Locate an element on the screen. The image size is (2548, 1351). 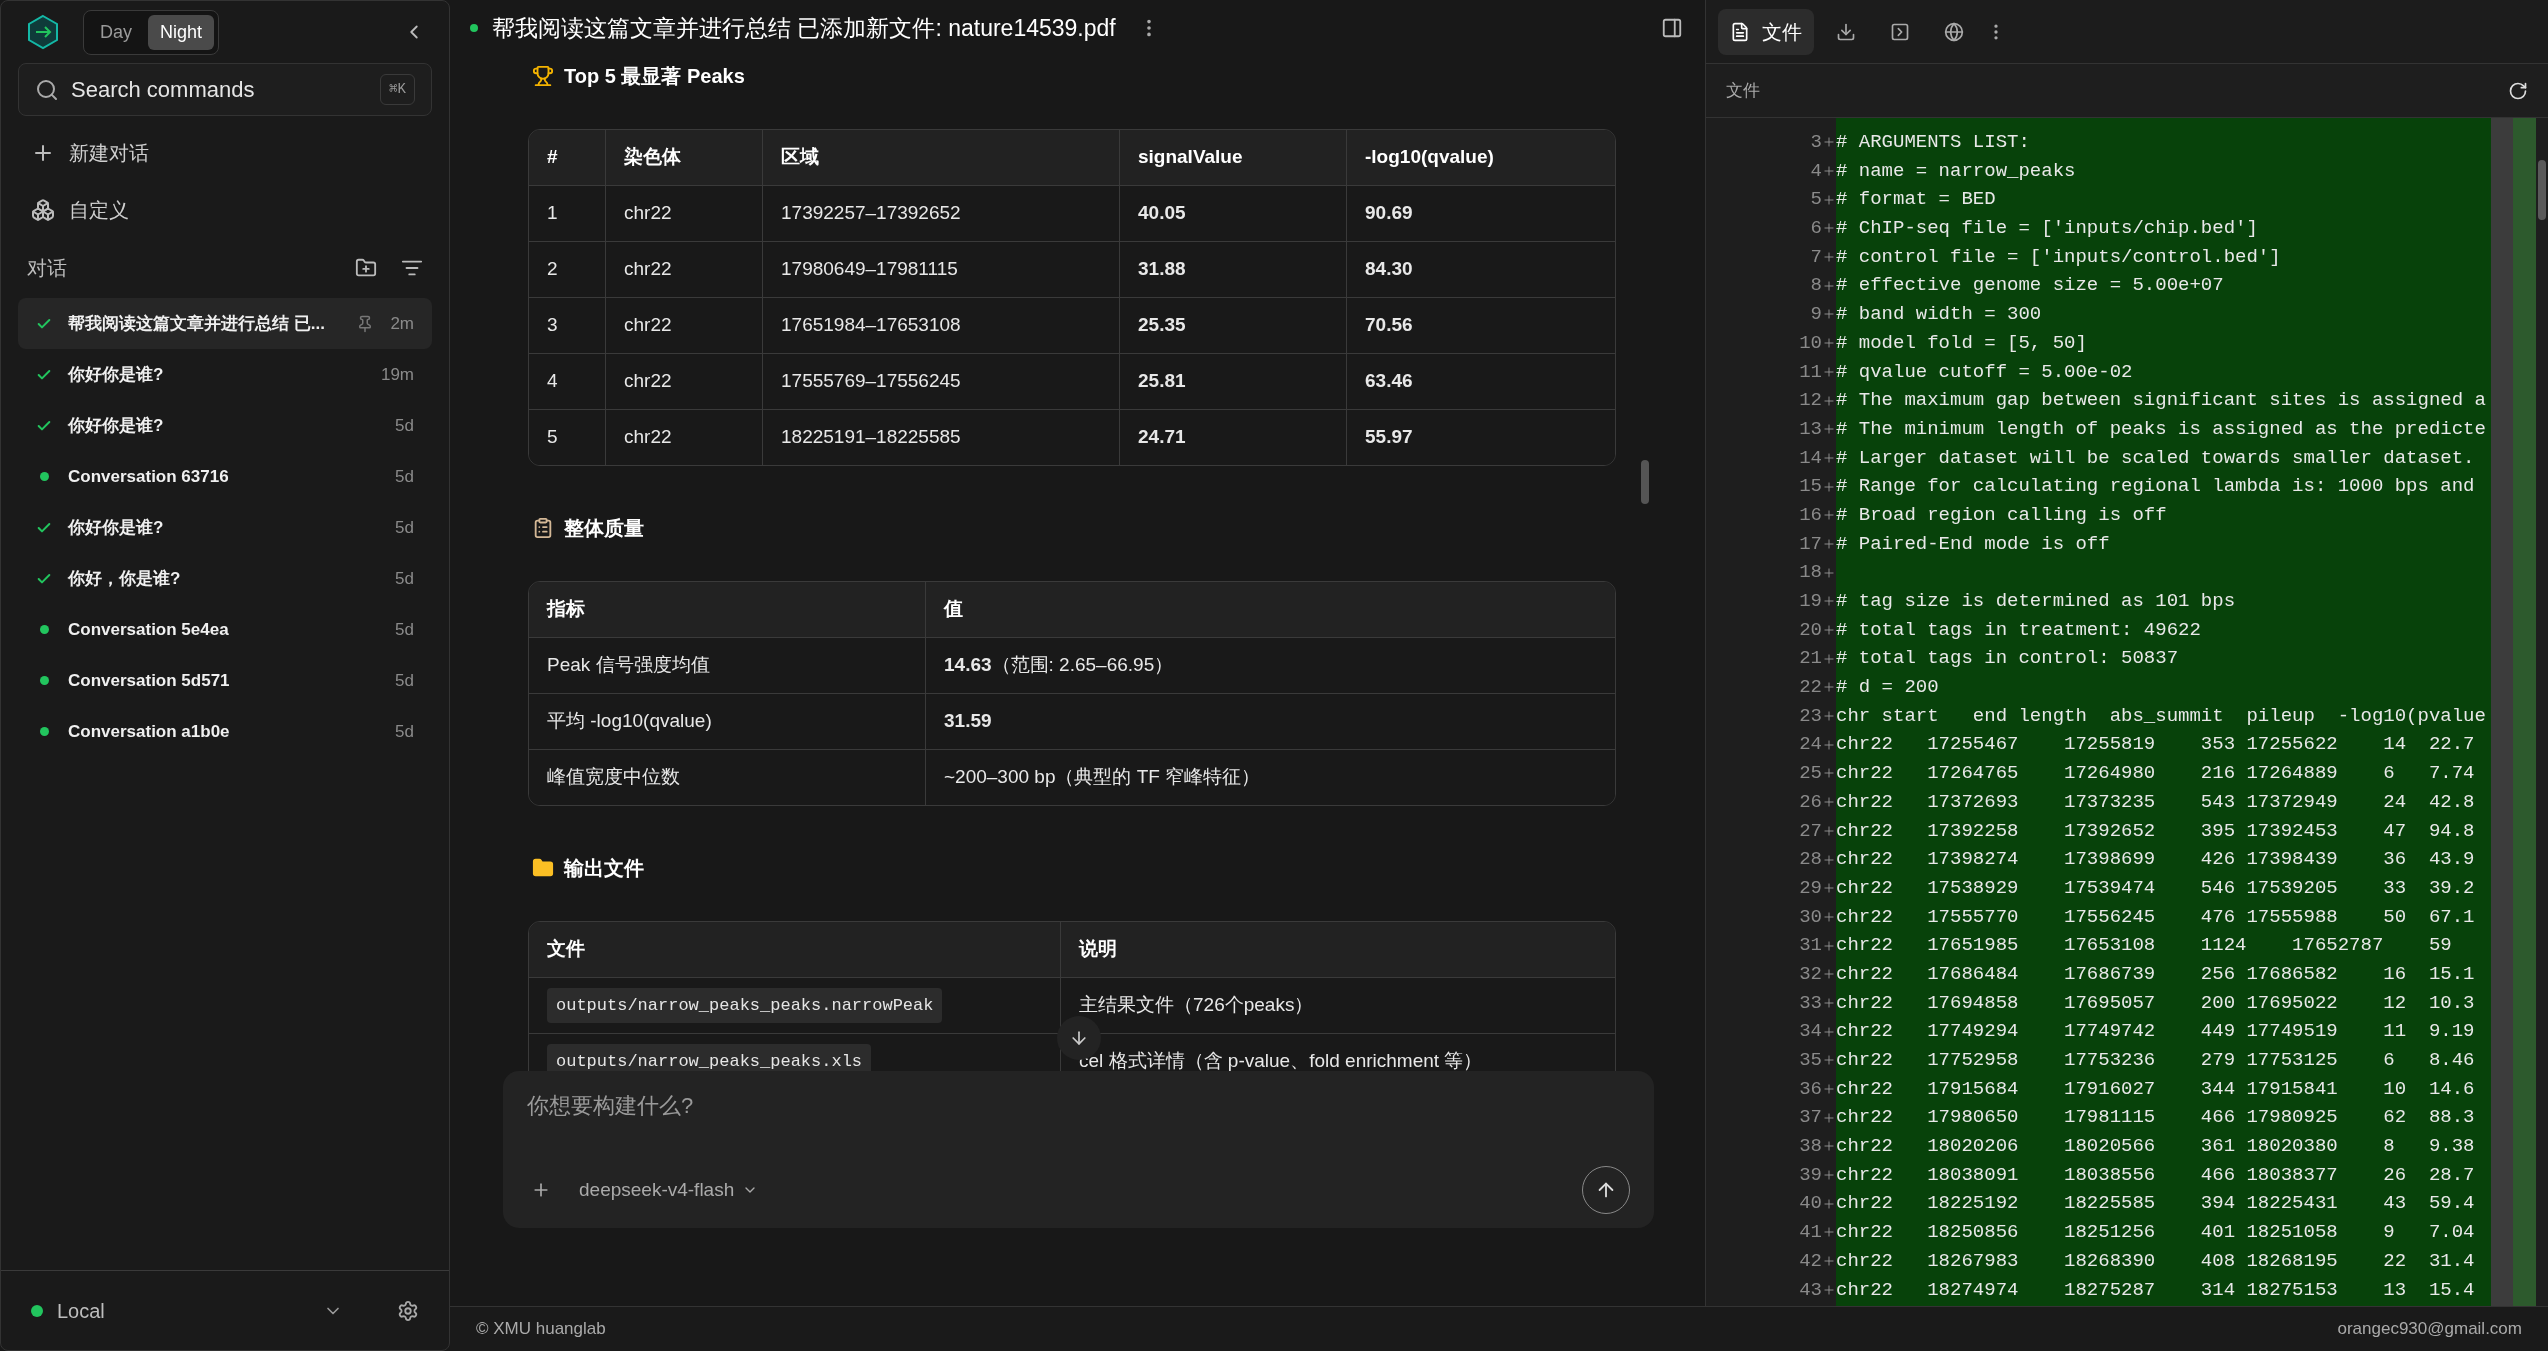
code-line: # name = narrow_peaks is located at coordinates (1956, 171).